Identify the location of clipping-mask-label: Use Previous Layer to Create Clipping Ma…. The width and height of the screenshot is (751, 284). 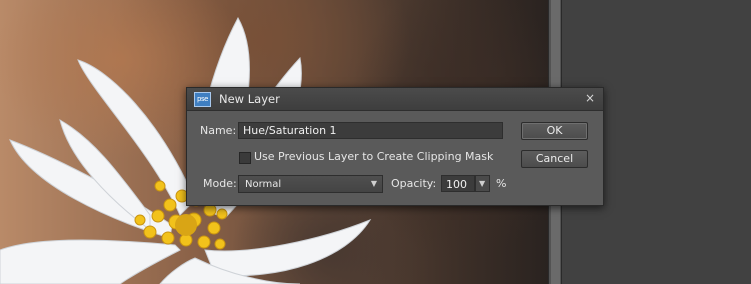
(373, 156).